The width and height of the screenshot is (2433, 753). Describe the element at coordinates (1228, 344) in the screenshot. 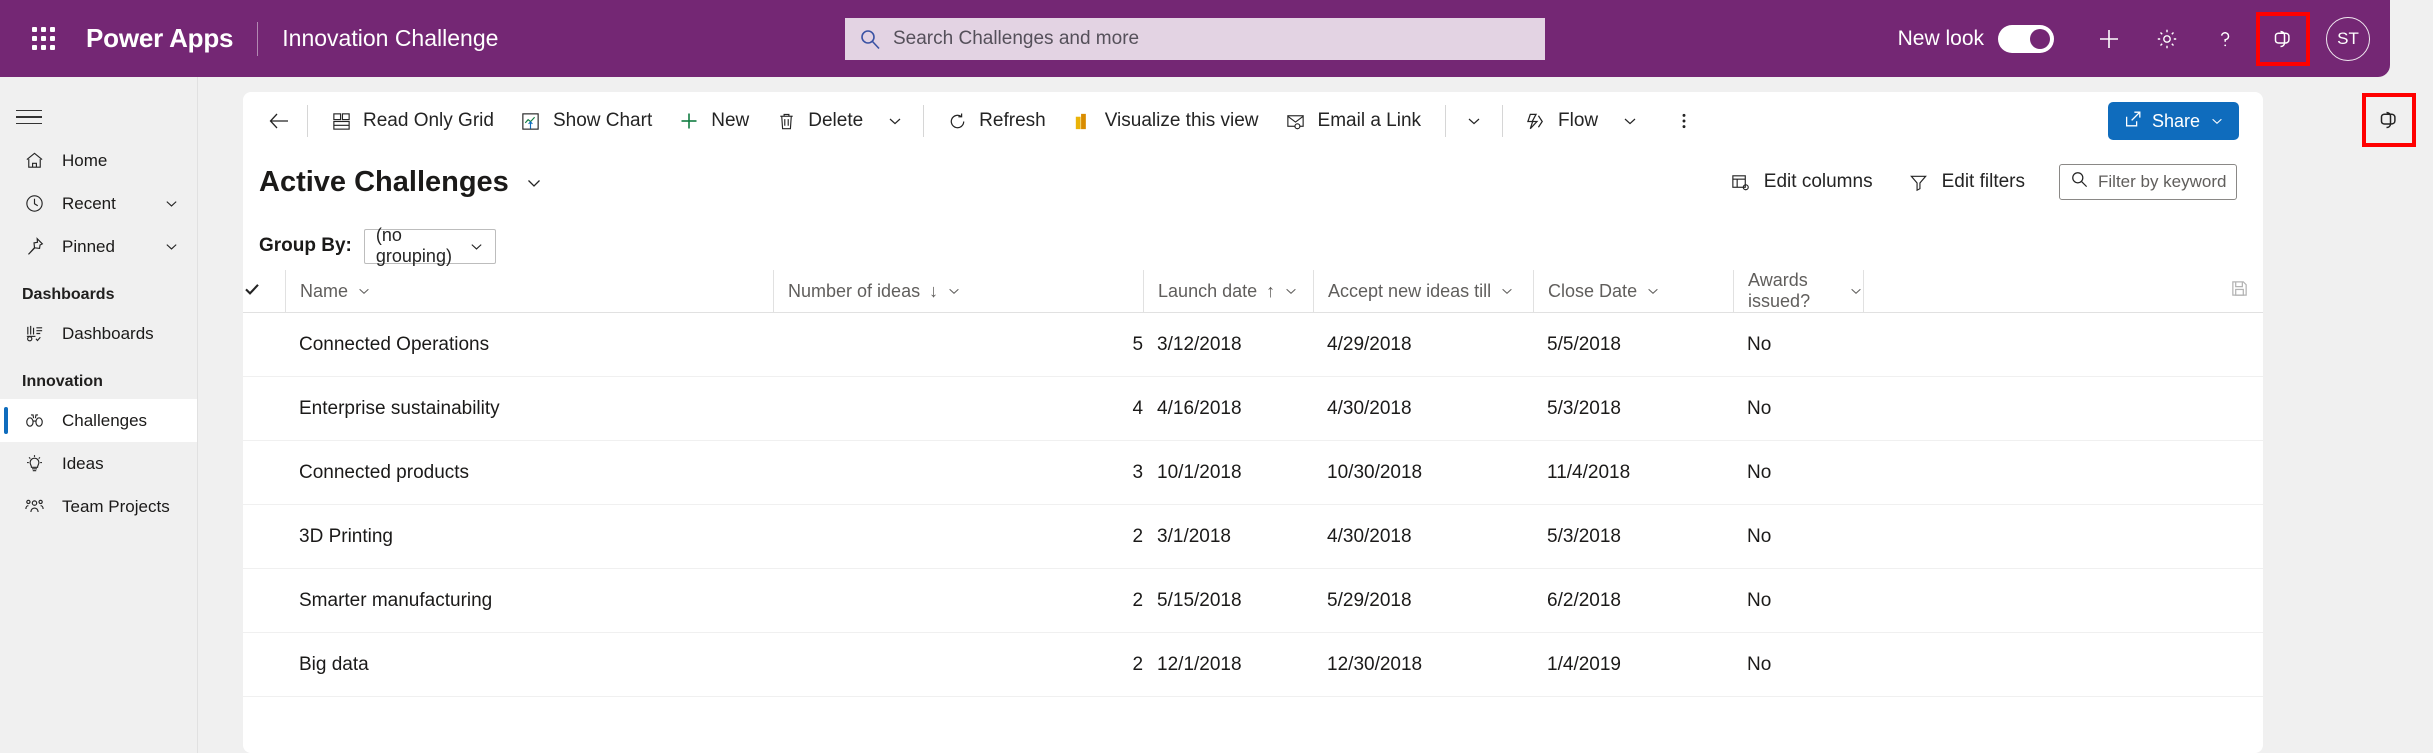

I see `cell-launch-date: 3/12/2018` at that location.